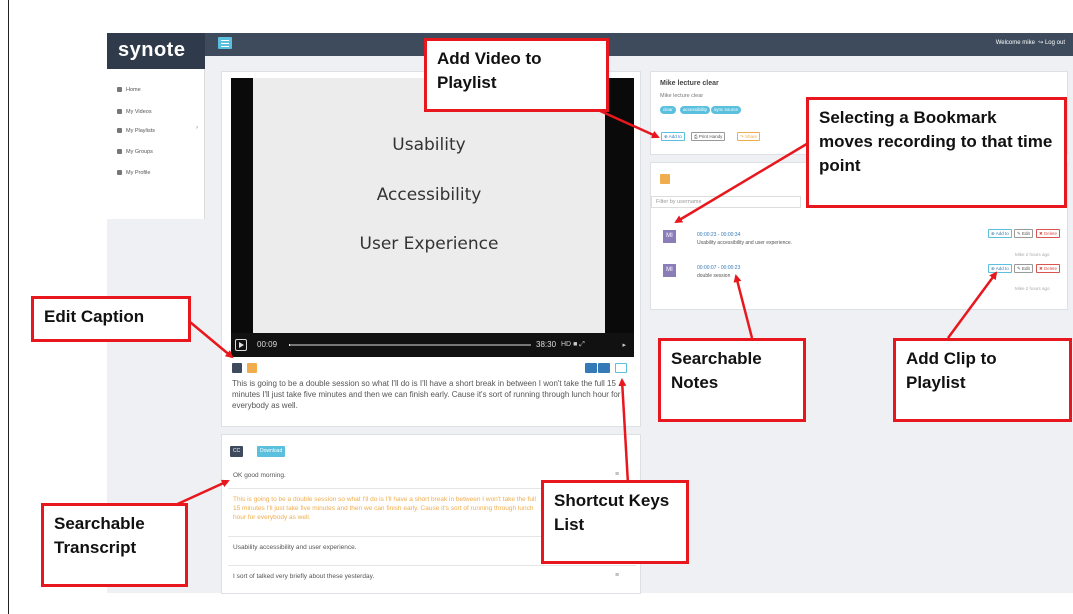 This screenshot has height=614, width=1073. What do you see at coordinates (615, 522) in the screenshot?
I see `callout-shortcut-keys-list: Shortcut Keys List` at bounding box center [615, 522].